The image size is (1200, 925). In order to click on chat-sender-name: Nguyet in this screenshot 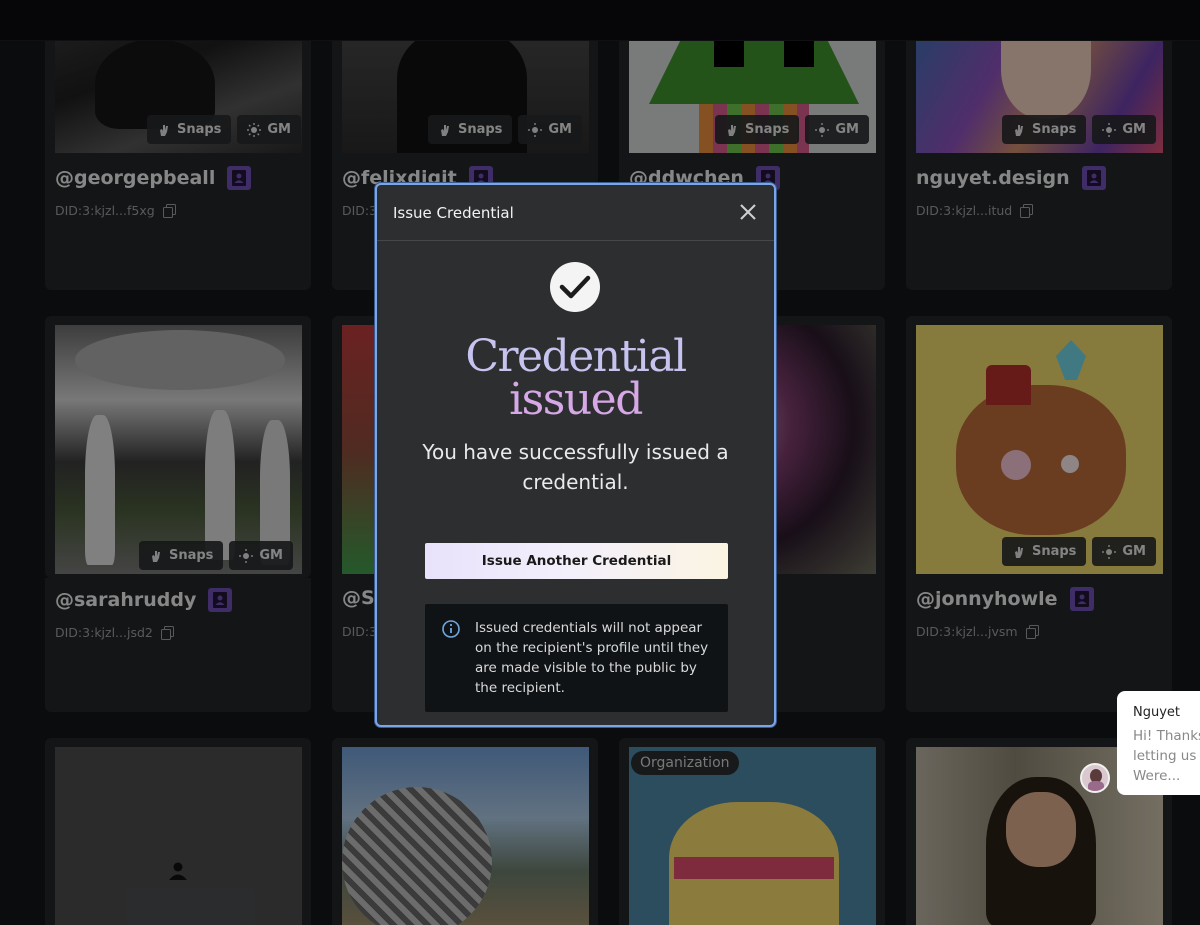, I will do `click(1157, 712)`.